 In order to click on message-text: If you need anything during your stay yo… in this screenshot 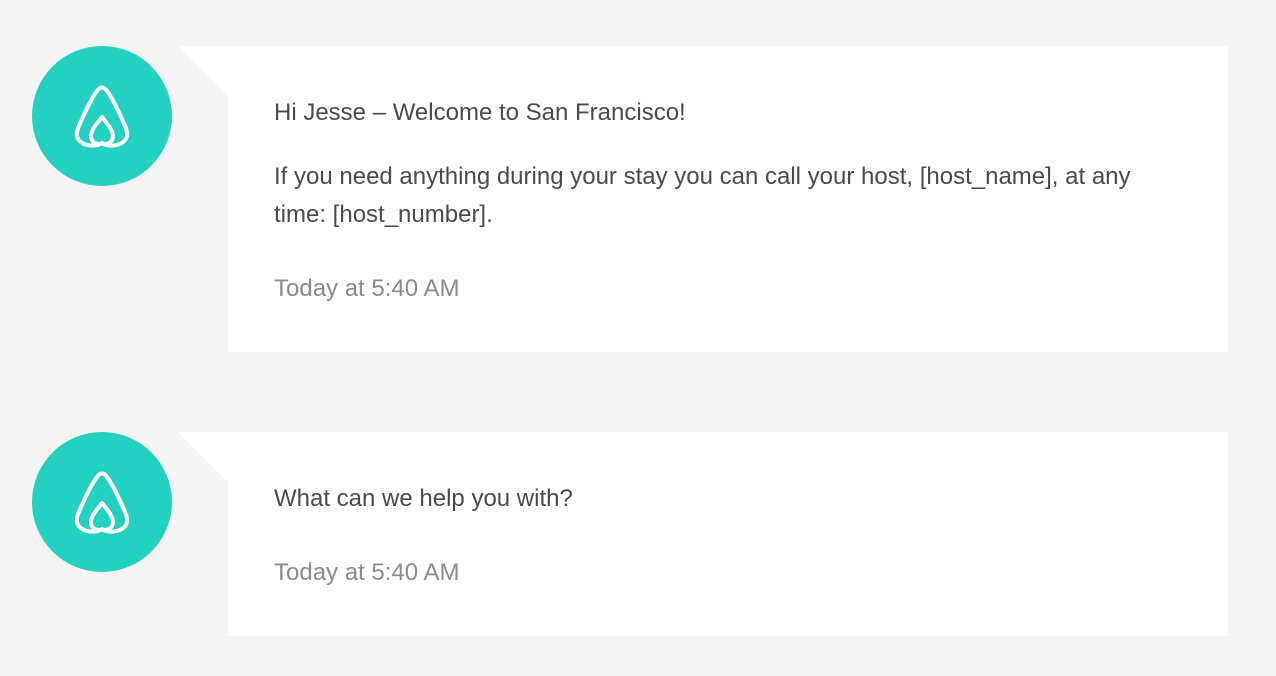, I will do `click(702, 195)`.